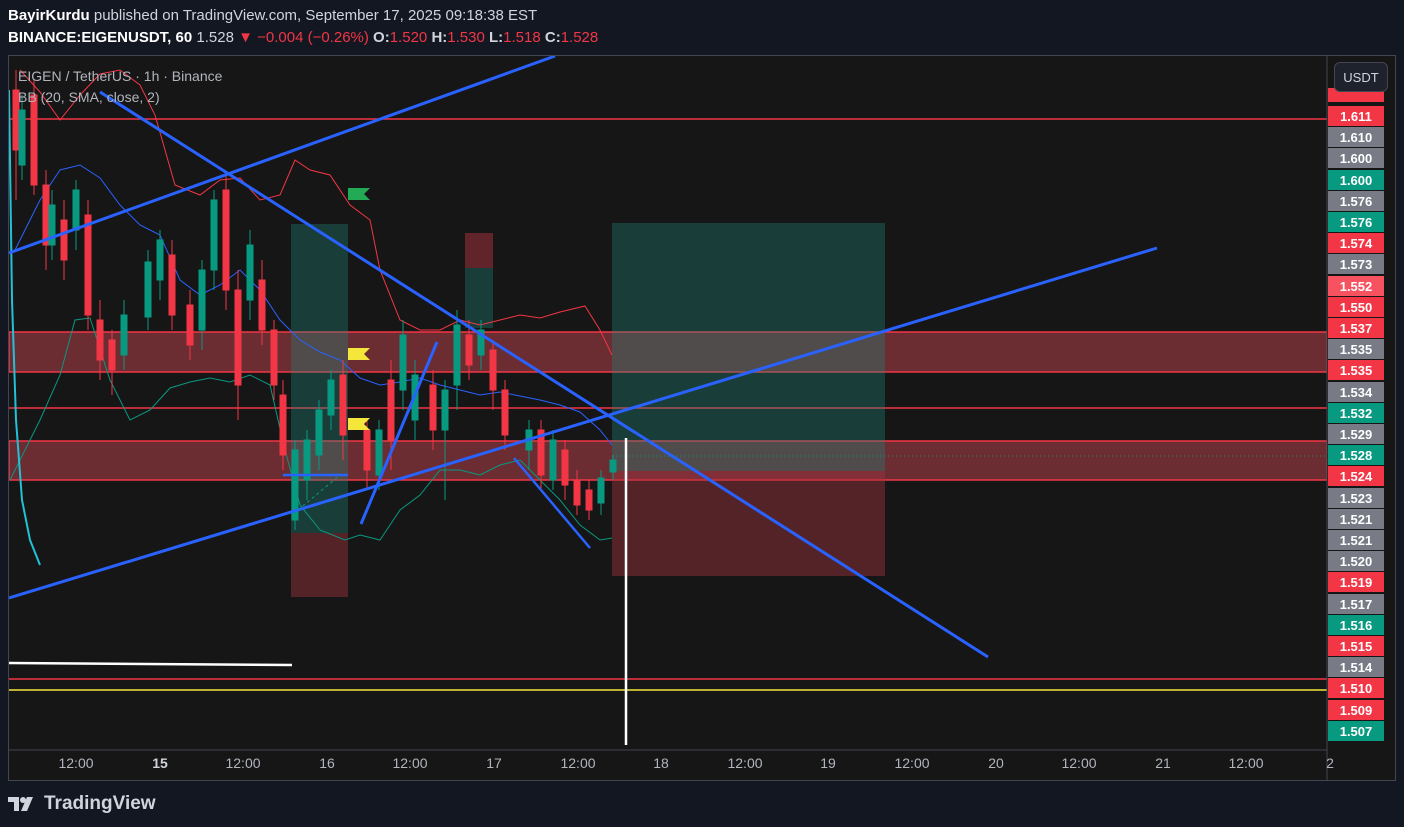  Describe the element at coordinates (1356, 116) in the screenshot. I see `price-label: 1.611` at that location.